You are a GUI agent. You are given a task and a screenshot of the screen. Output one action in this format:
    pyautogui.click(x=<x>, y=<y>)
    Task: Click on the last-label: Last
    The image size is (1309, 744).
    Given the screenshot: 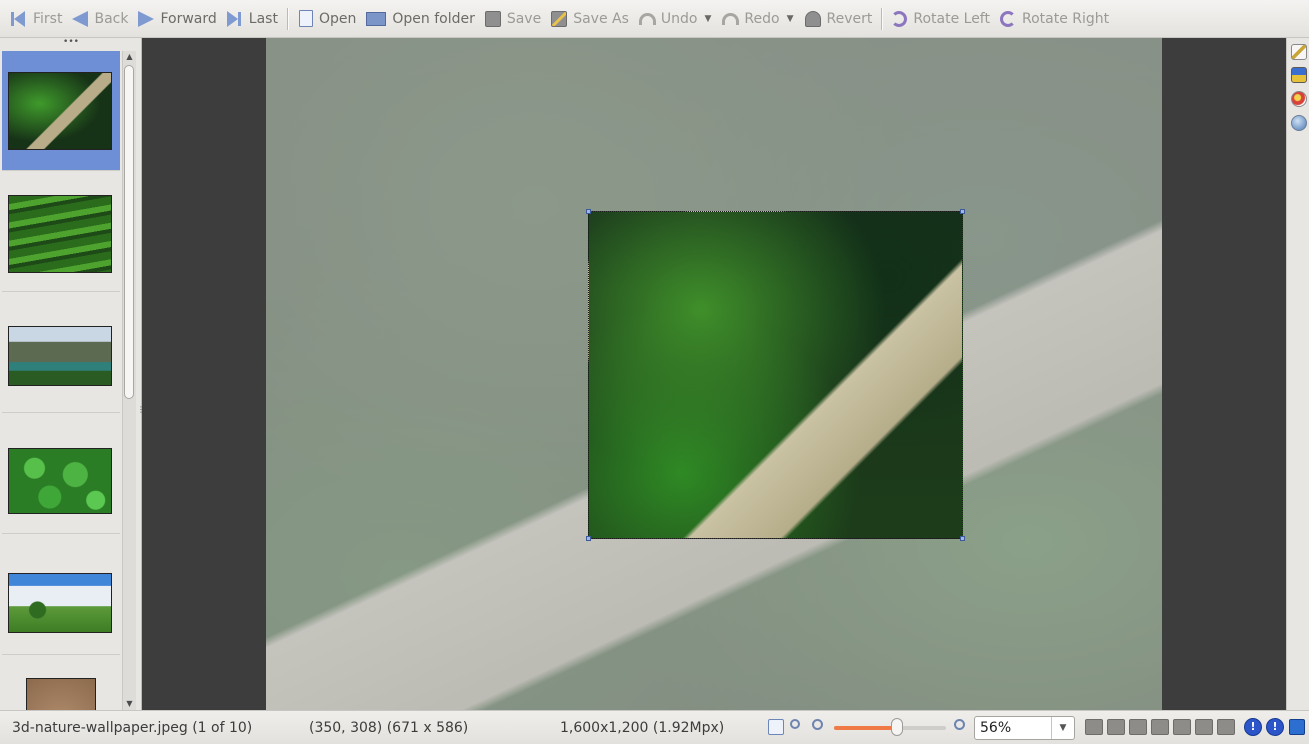 What is the action you would take?
    pyautogui.click(x=263, y=18)
    